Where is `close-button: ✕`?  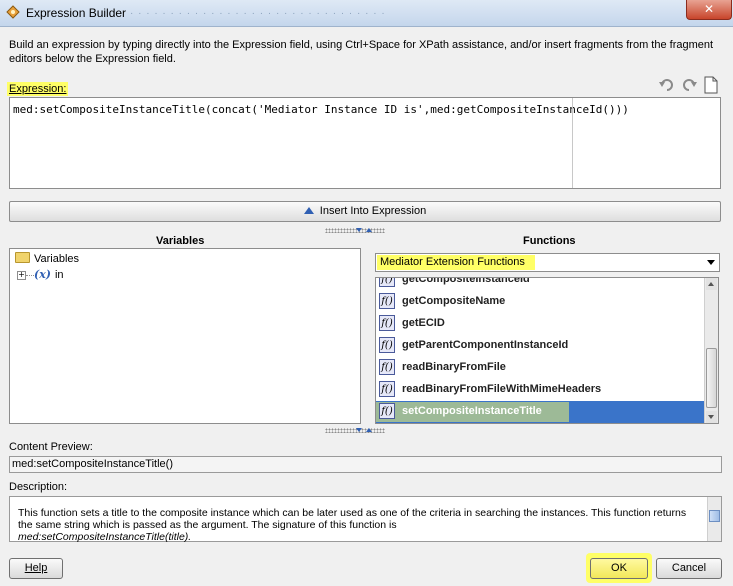 close-button: ✕ is located at coordinates (709, 10).